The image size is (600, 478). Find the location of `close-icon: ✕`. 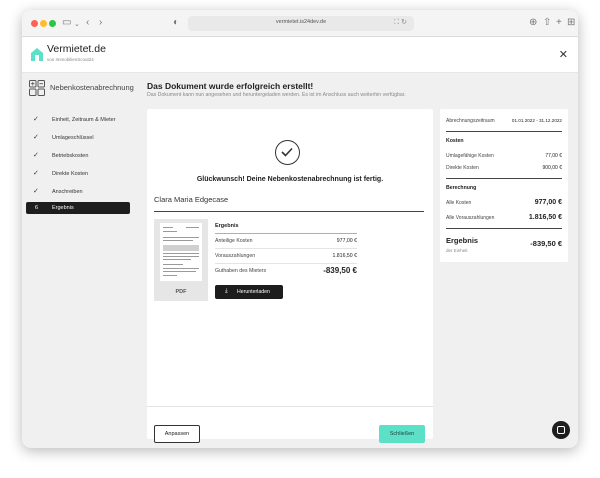

close-icon: ✕ is located at coordinates (563, 54).